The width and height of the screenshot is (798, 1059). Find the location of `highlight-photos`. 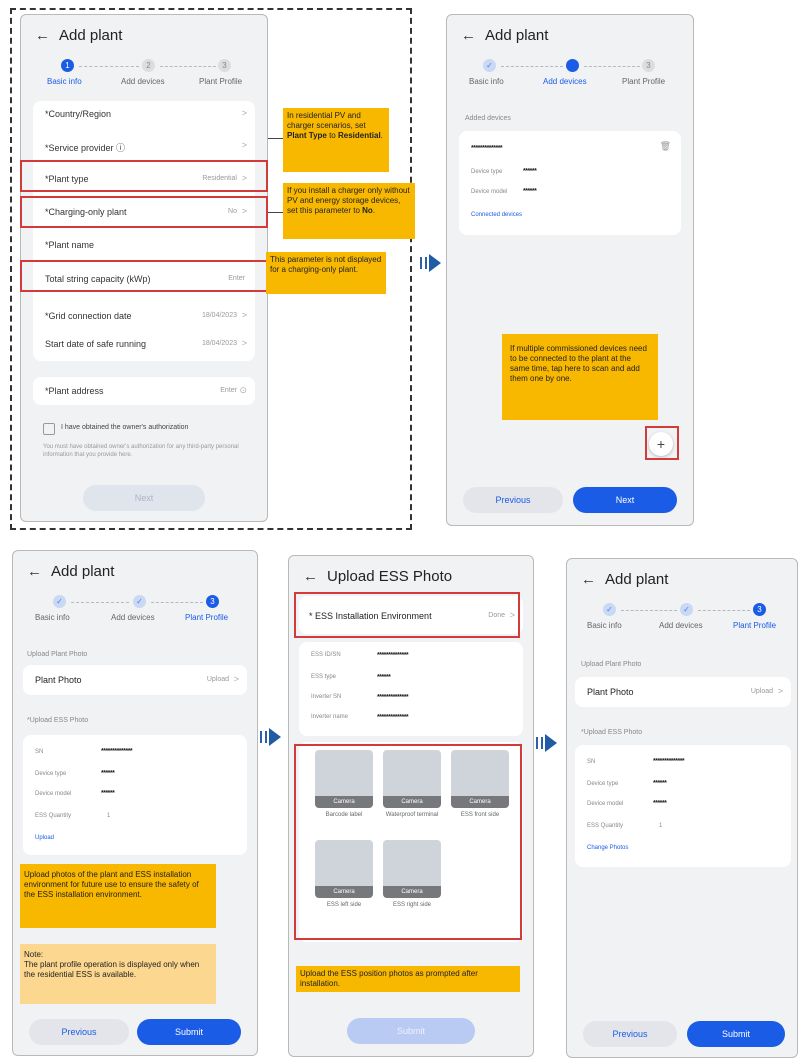

highlight-photos is located at coordinates (408, 842).